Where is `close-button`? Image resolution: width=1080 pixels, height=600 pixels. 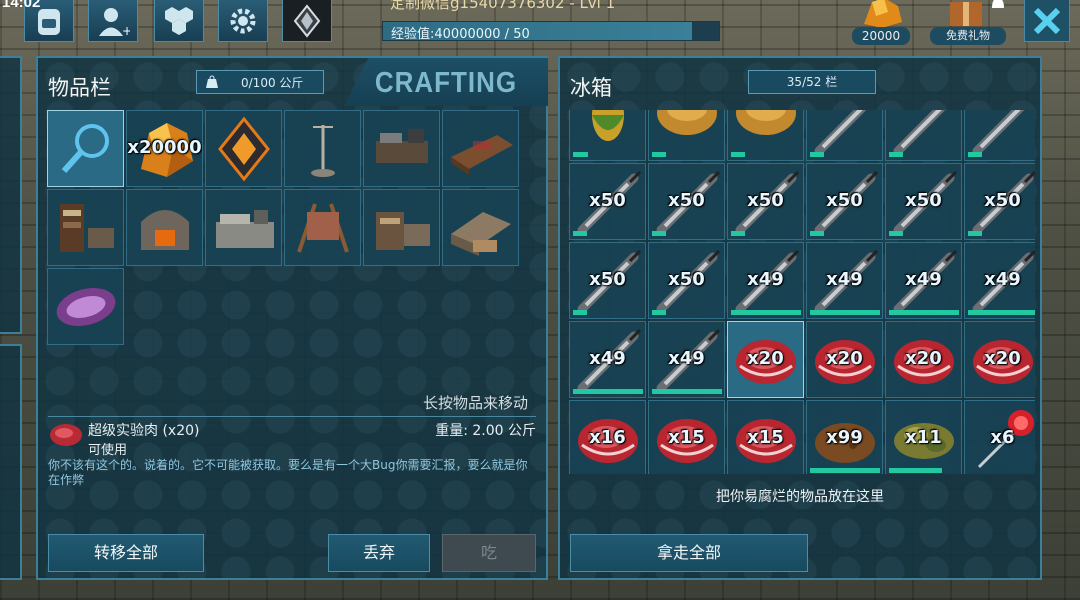
close-button is located at coordinates (1047, 21).